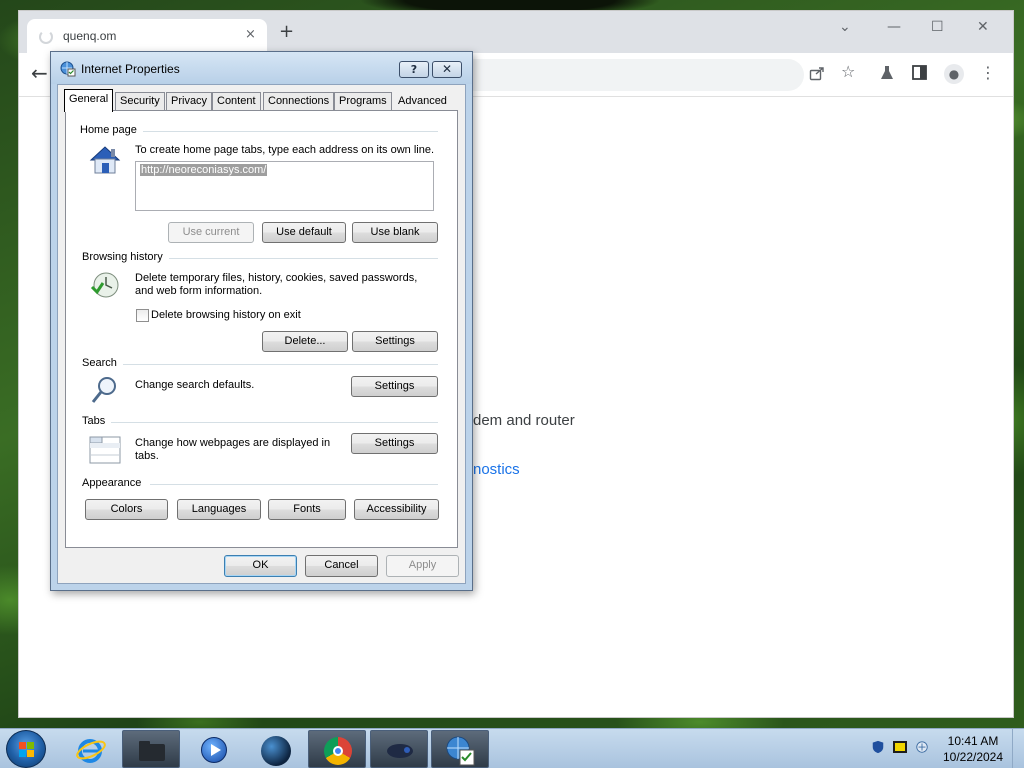 The image size is (1024, 768). What do you see at coordinates (236, 101) in the screenshot?
I see `tab-content: Content` at bounding box center [236, 101].